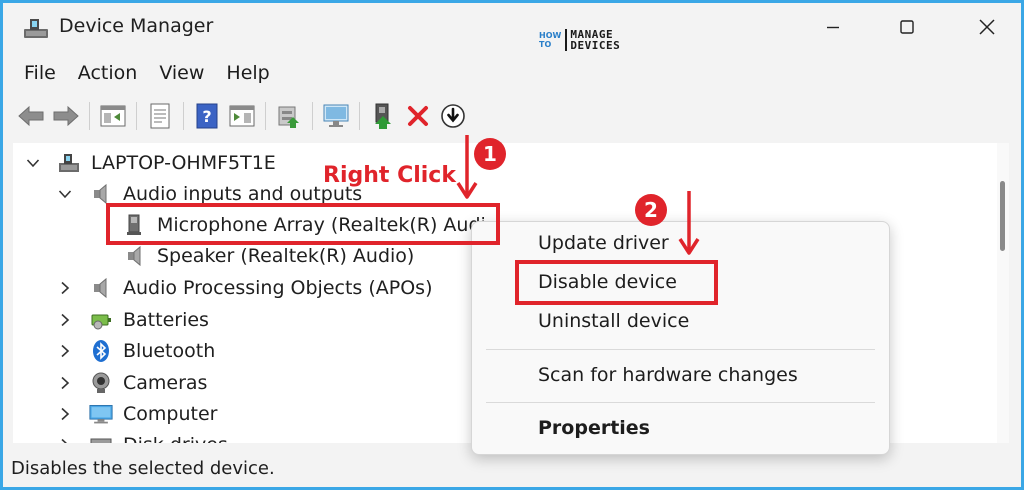 This screenshot has width=1024, height=490. I want to click on enable-device-button, so click(383, 116).